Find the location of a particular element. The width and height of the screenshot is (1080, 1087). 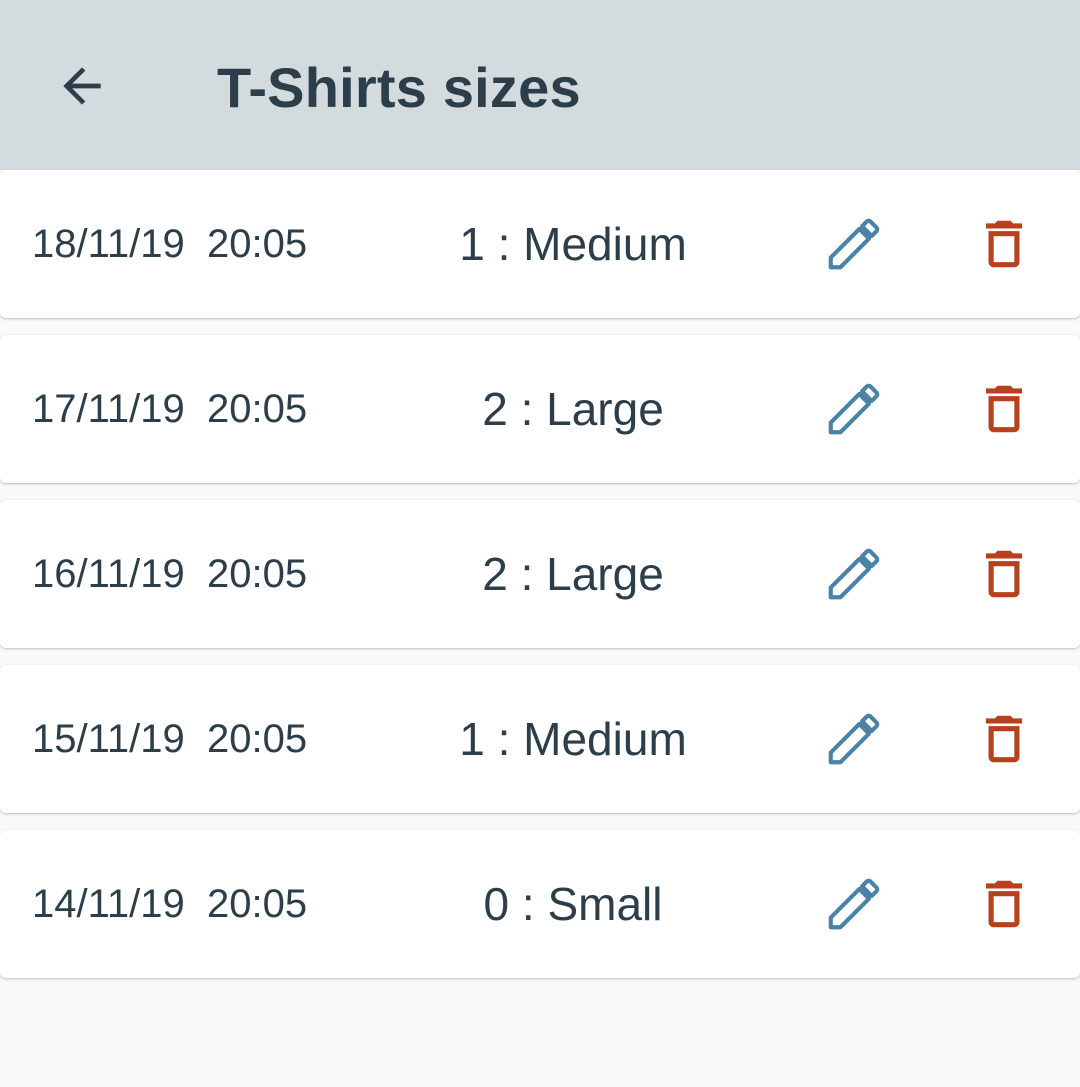

list-item: 18/11/19 20:05 1 : Medium is located at coordinates (540, 244).